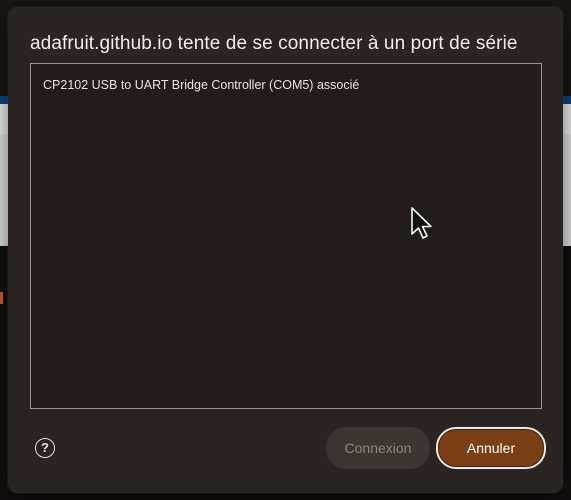  What do you see at coordinates (378, 448) in the screenshot?
I see `connect-button: Connexion` at bounding box center [378, 448].